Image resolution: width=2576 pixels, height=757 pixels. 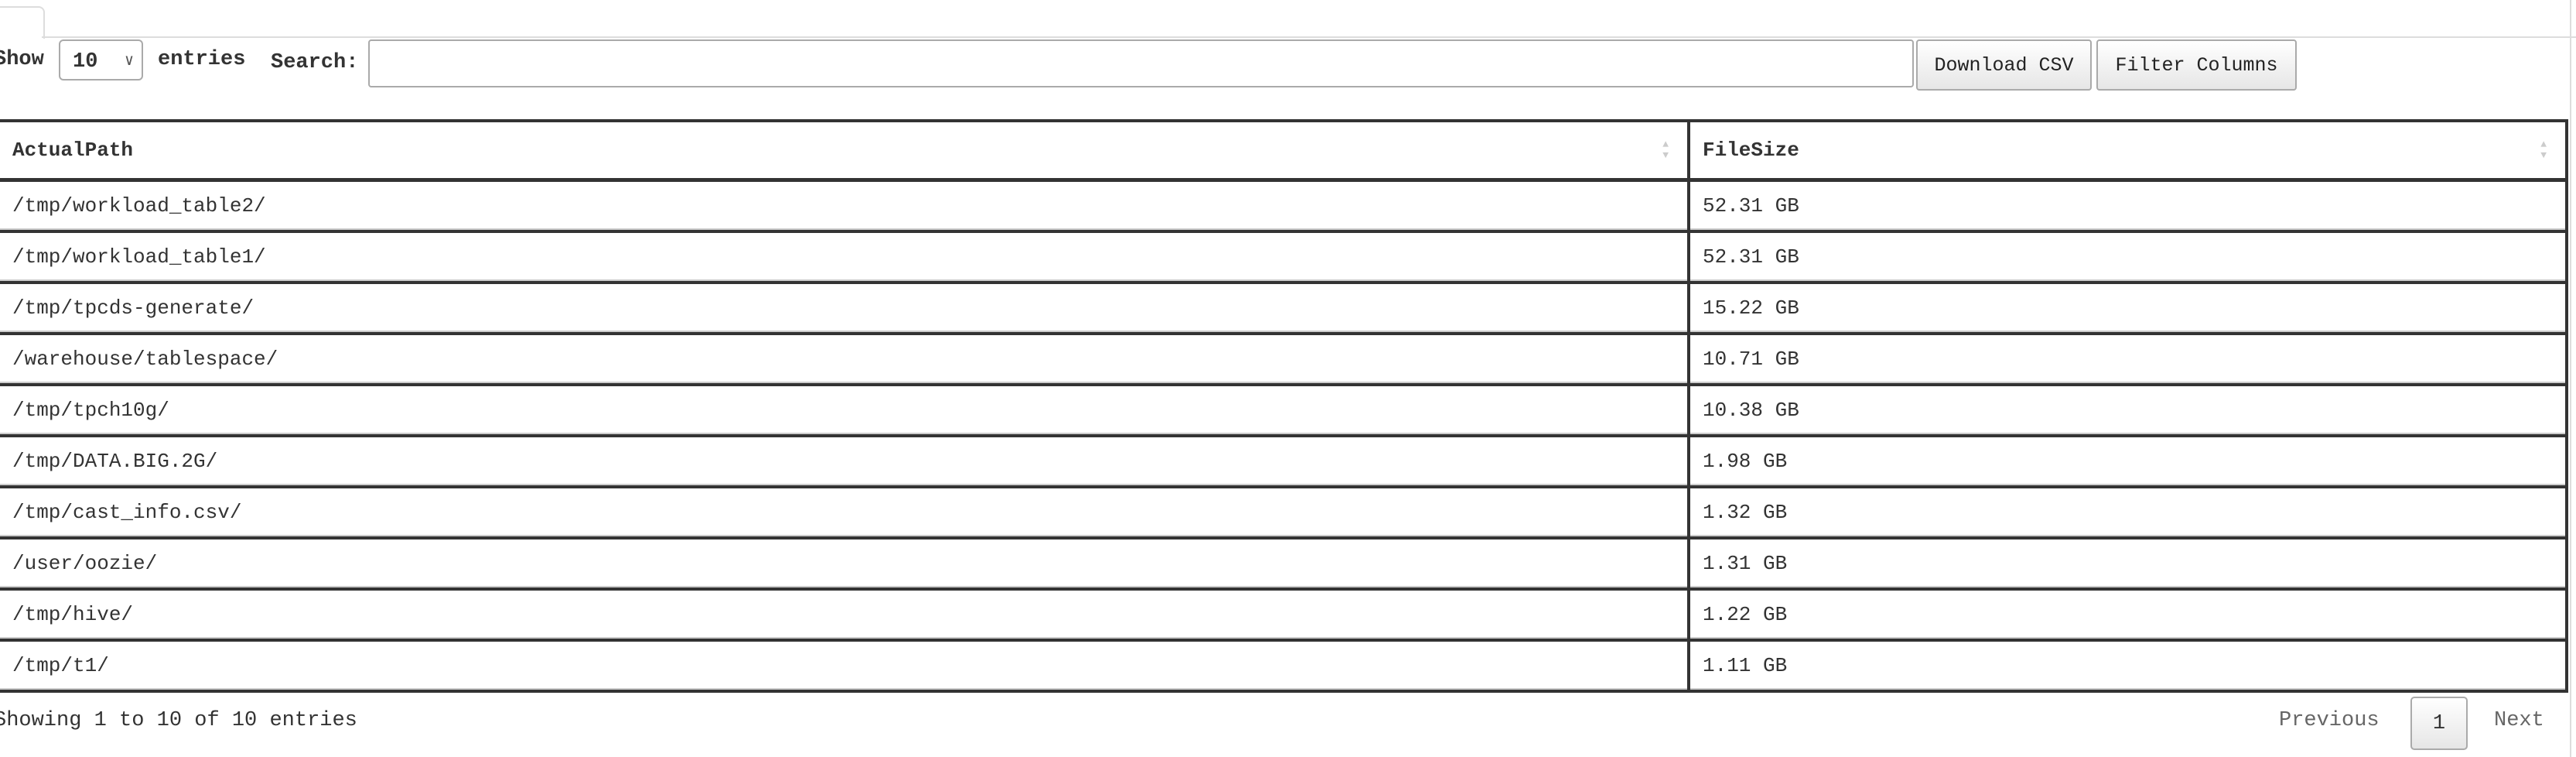 I want to click on cell-actualpath: /tmp/workload_table1/, so click(x=845, y=257).